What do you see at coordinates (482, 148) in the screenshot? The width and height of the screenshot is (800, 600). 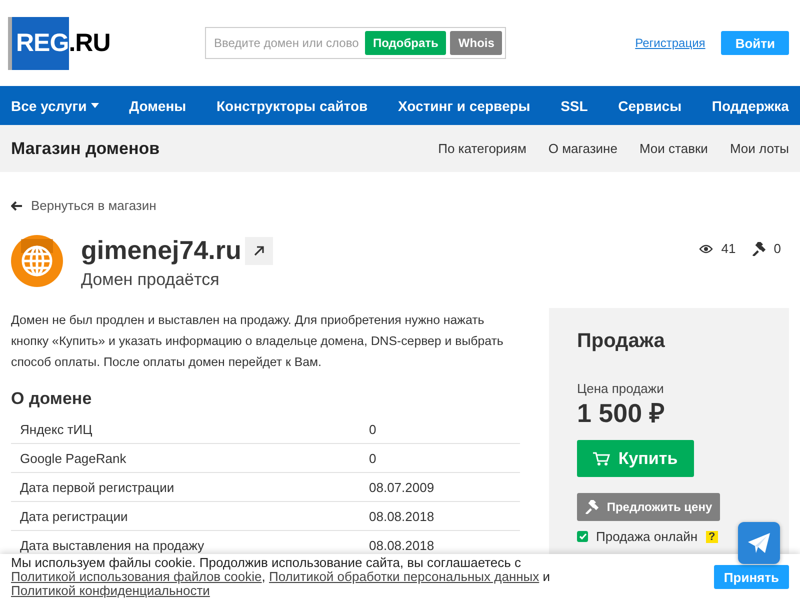 I see `section-link: По категориям` at bounding box center [482, 148].